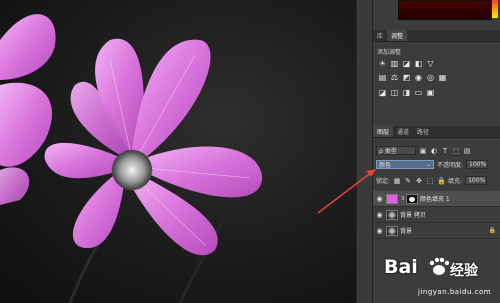 The height and width of the screenshot is (303, 500). I want to click on adjustments-tabbar: 库 调整, so click(436, 36).